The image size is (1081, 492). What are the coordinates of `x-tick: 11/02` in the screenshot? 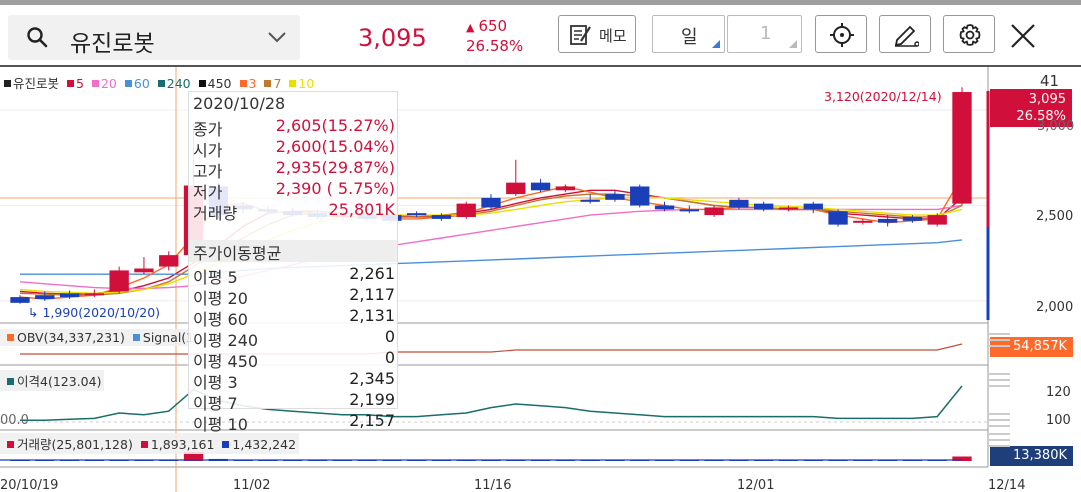 It's located at (252, 485).